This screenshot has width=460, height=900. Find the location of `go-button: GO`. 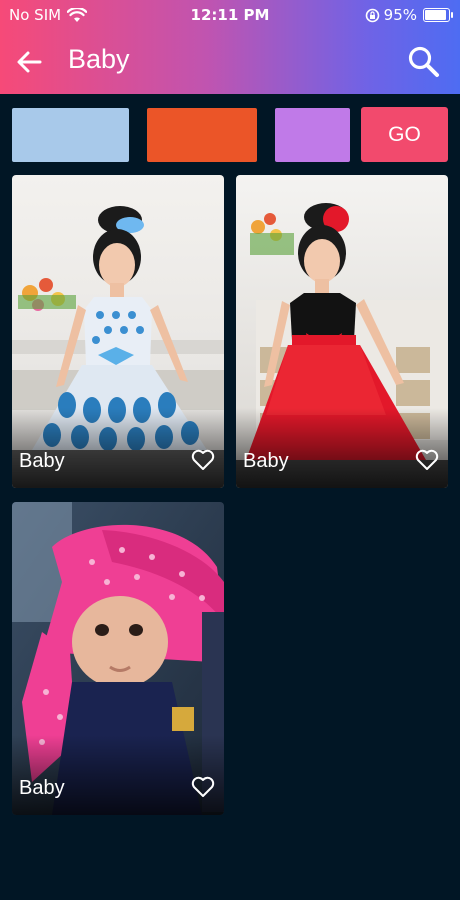

go-button: GO is located at coordinates (404, 134).